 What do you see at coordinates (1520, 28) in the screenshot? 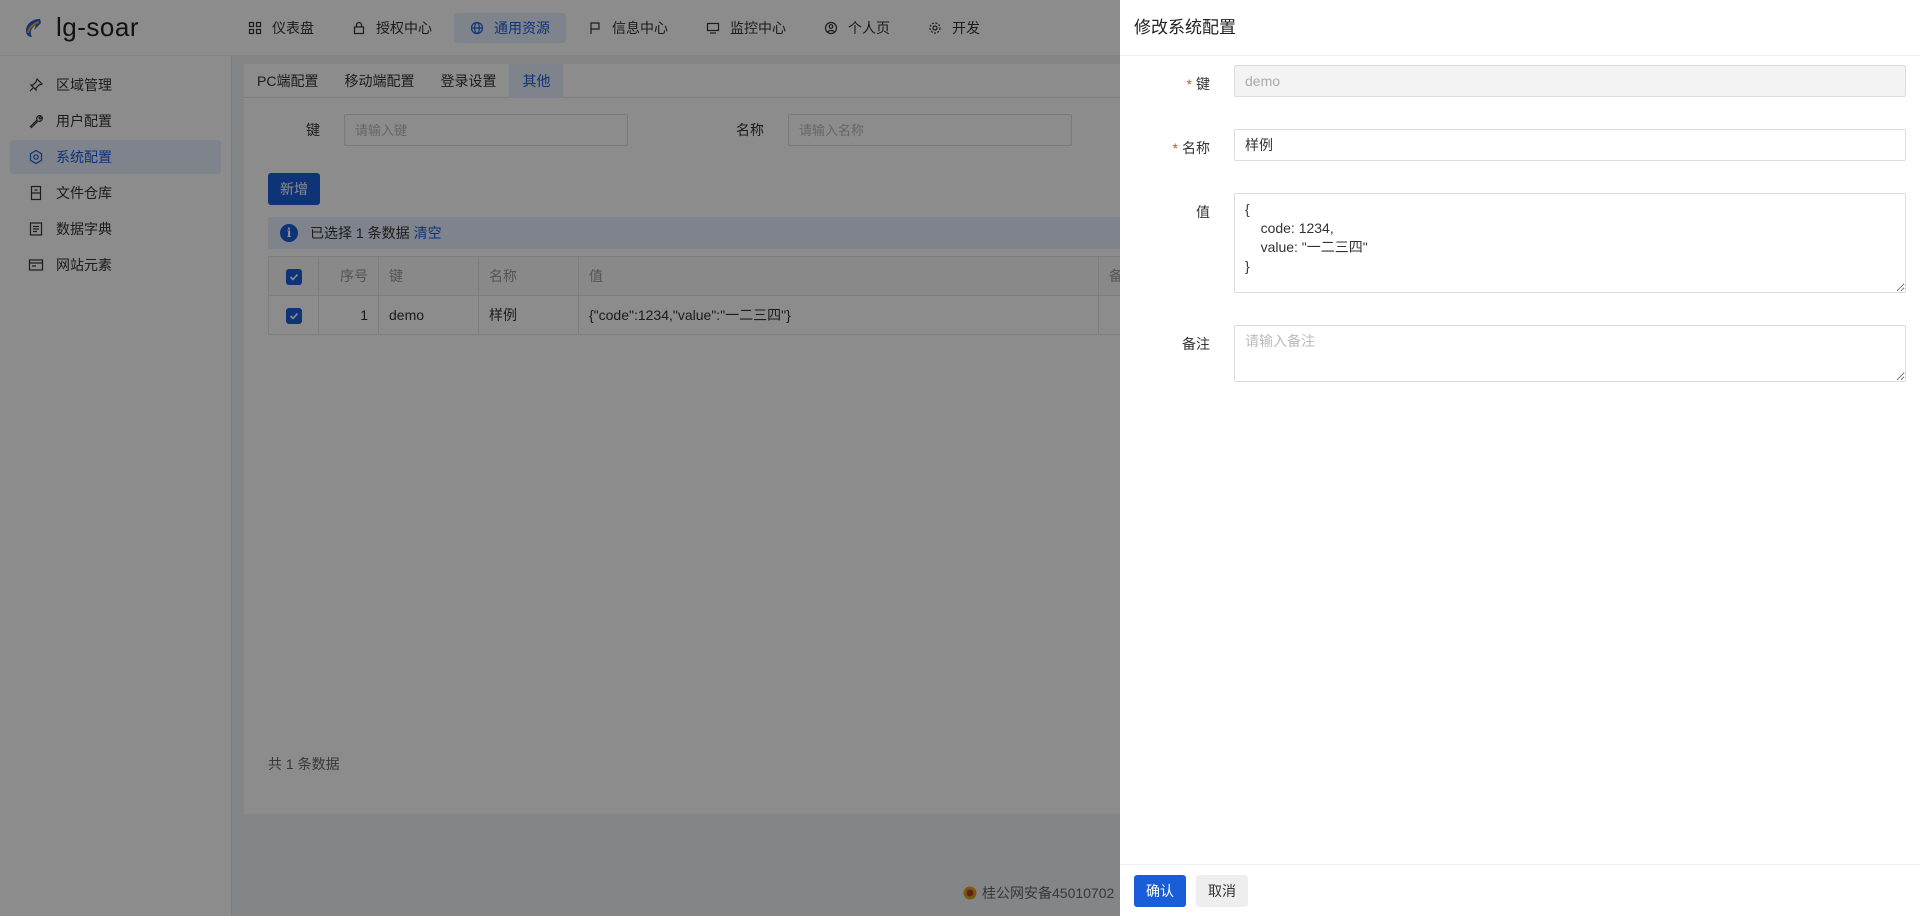
I see `drawer-title: 修改系统配置` at bounding box center [1520, 28].